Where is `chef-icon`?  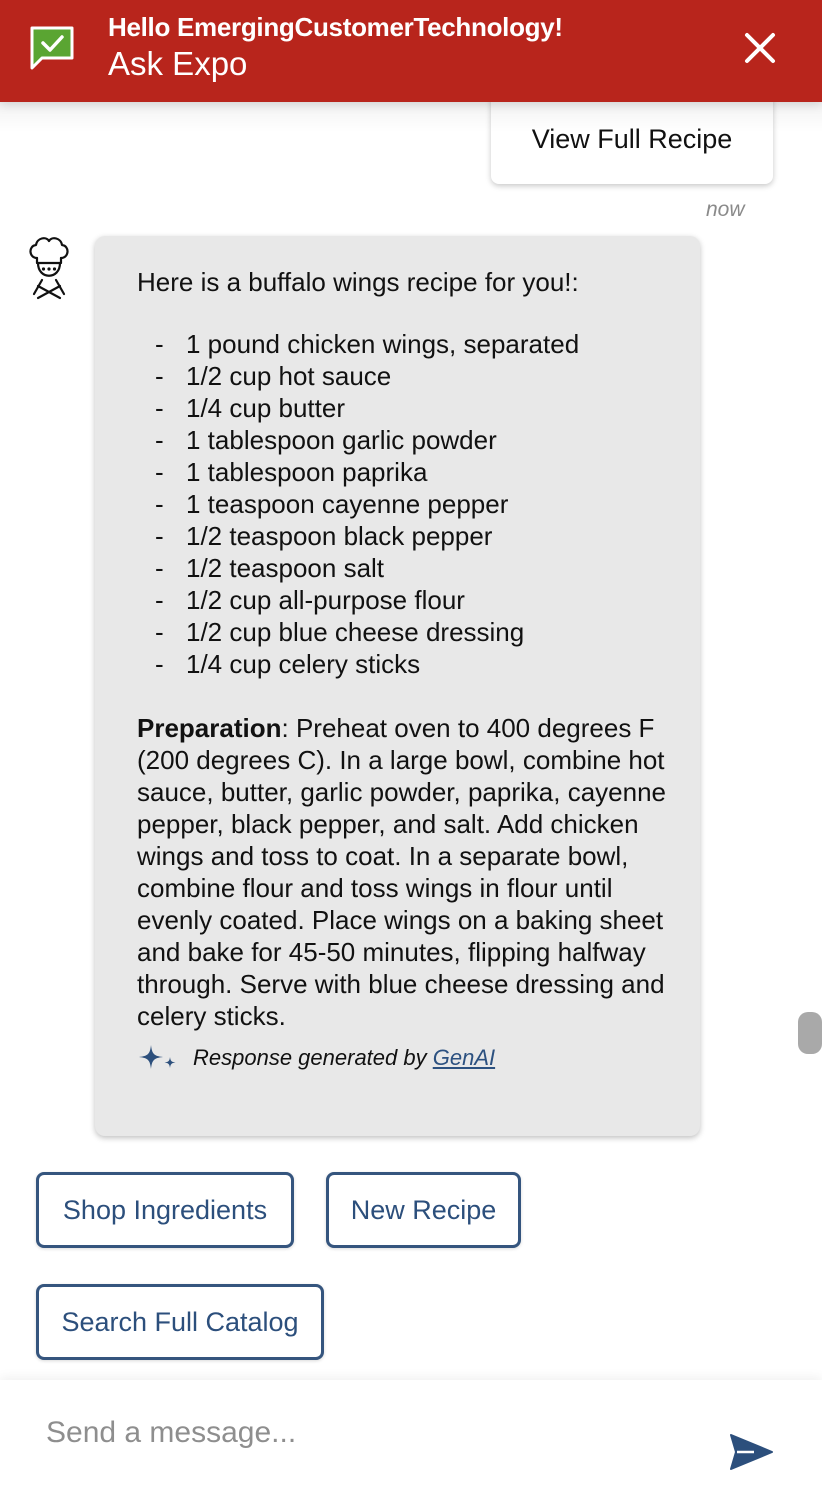
chef-icon is located at coordinates (49, 268).